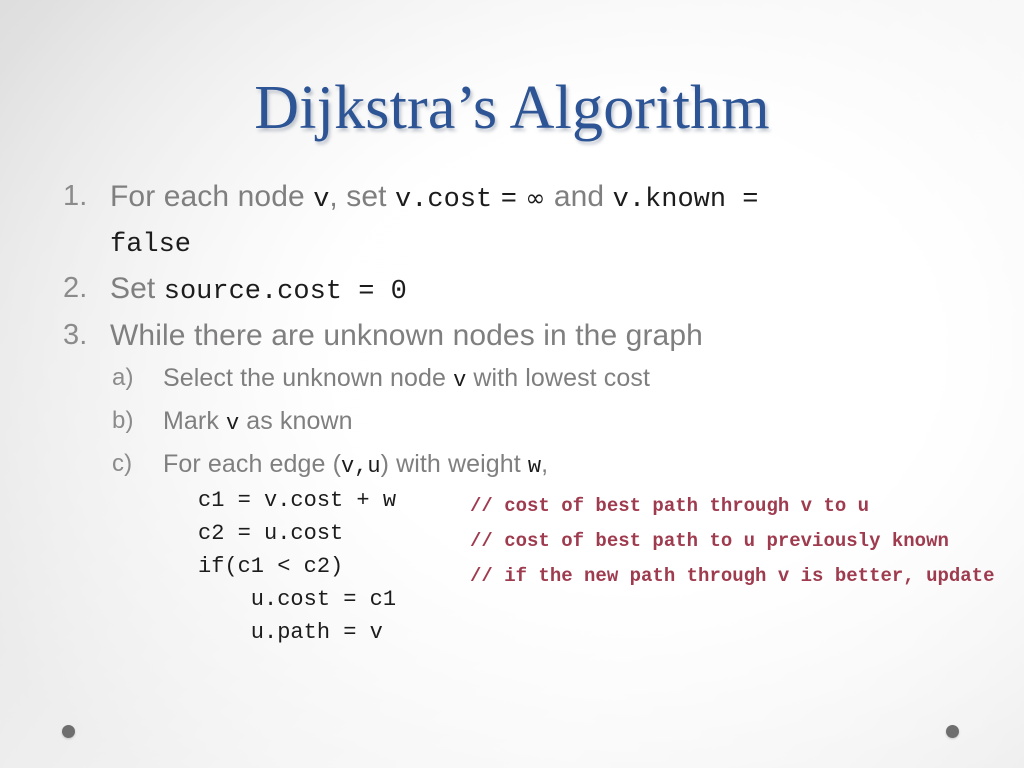 Image resolution: width=1024 pixels, height=768 pixels. What do you see at coordinates (534, 466) in the screenshot?
I see `item3c-code-w: w` at bounding box center [534, 466].